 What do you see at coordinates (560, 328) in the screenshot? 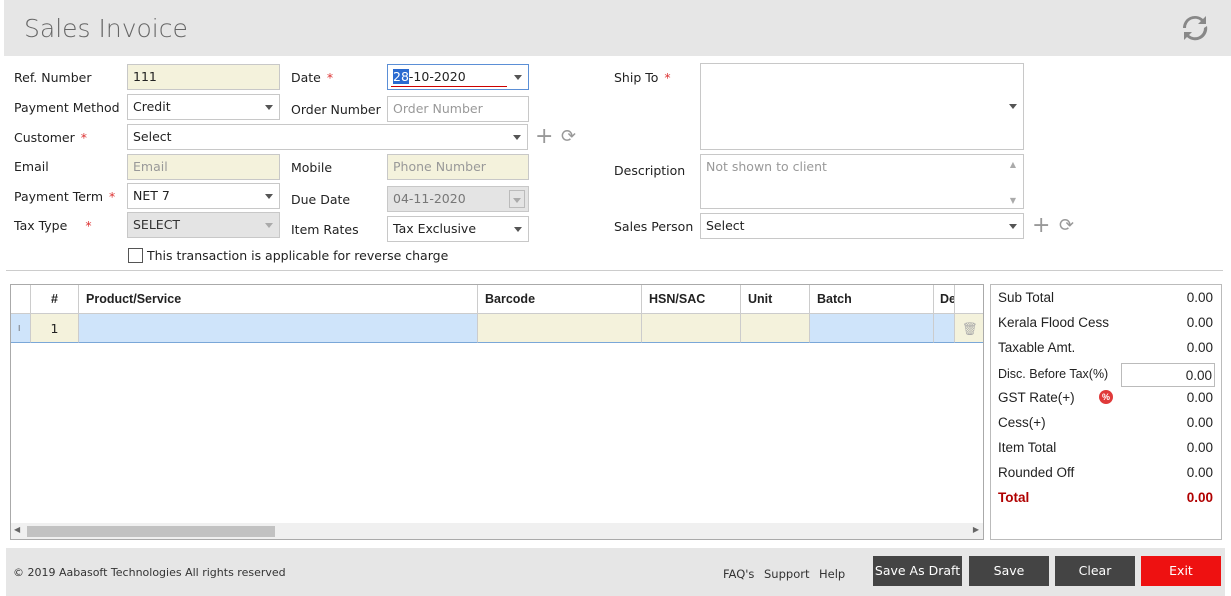
I see `cell-barcode` at bounding box center [560, 328].